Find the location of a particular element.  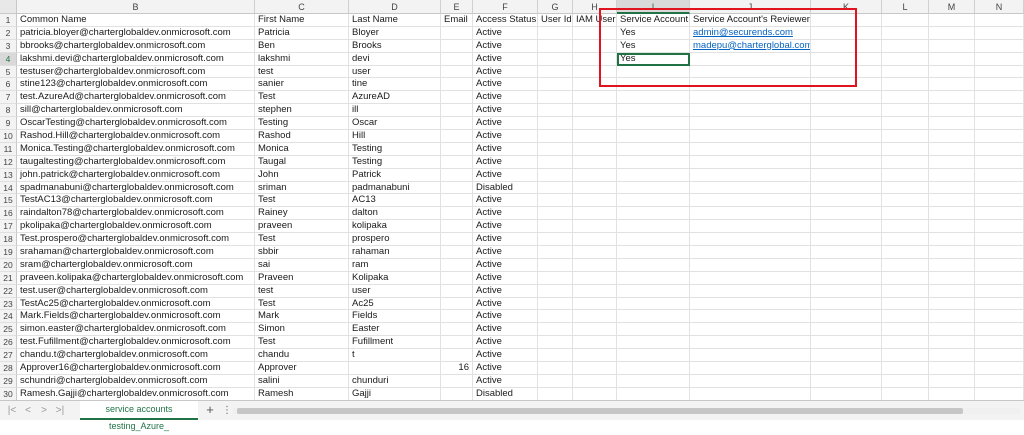

cell-d30: Gajji is located at coordinates (395, 393).